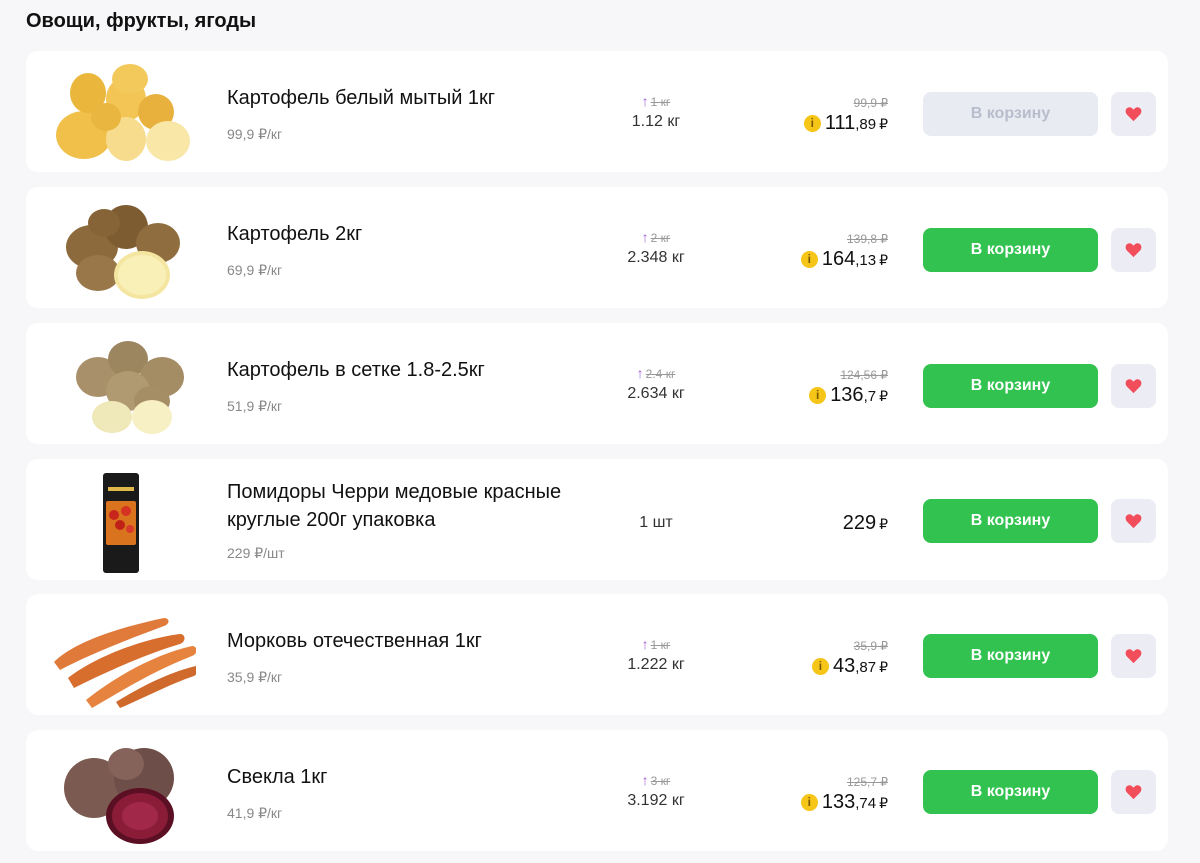  I want to click on product-name: Картофель 2кг, so click(407, 234).